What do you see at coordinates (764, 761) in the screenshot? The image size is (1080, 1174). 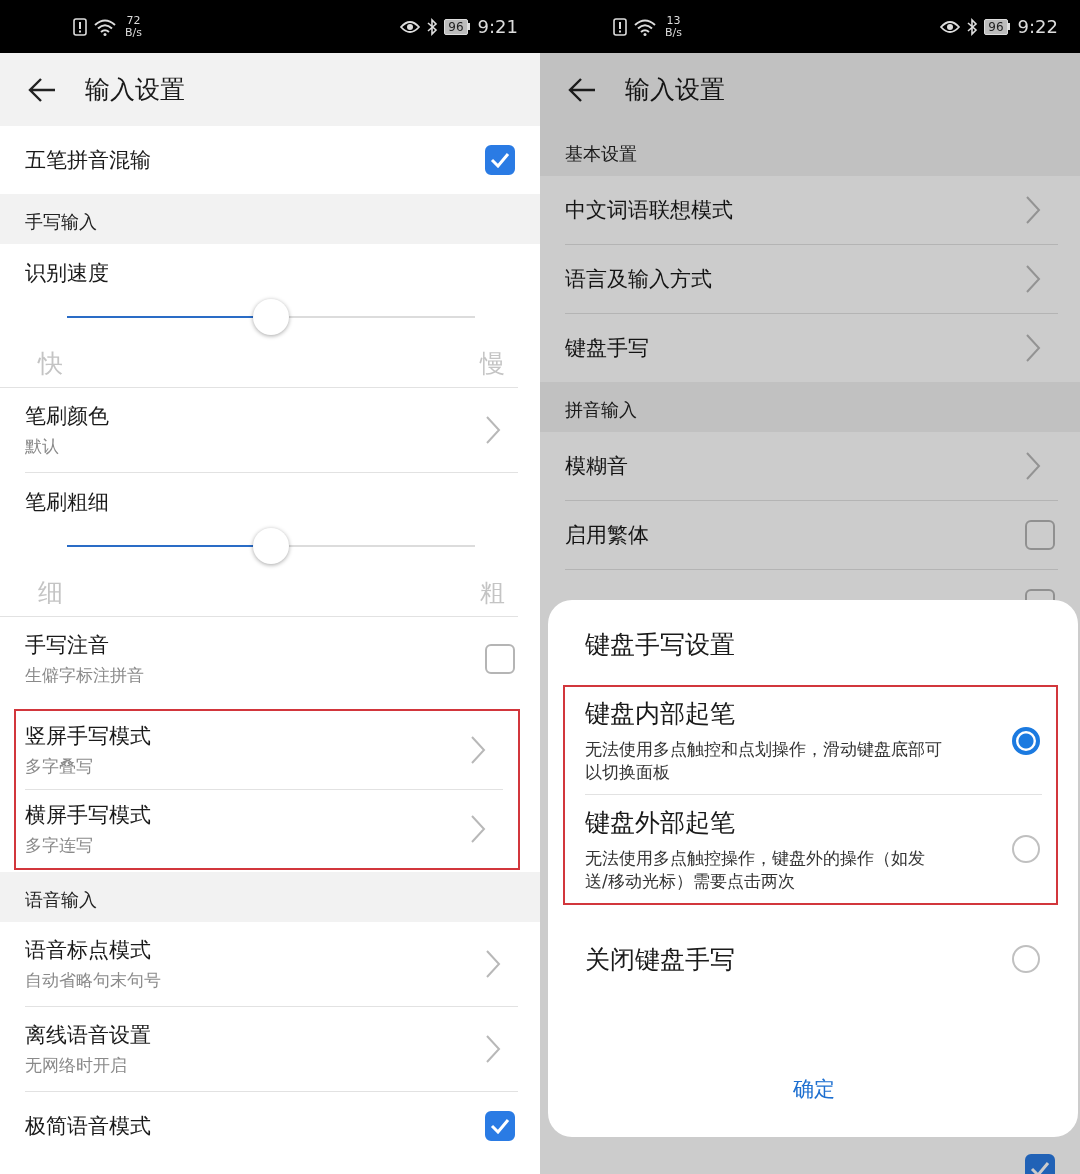 I see `option-description: 无法使用多点触控和点划操作，滑动键盘底部可以切换面板` at bounding box center [764, 761].